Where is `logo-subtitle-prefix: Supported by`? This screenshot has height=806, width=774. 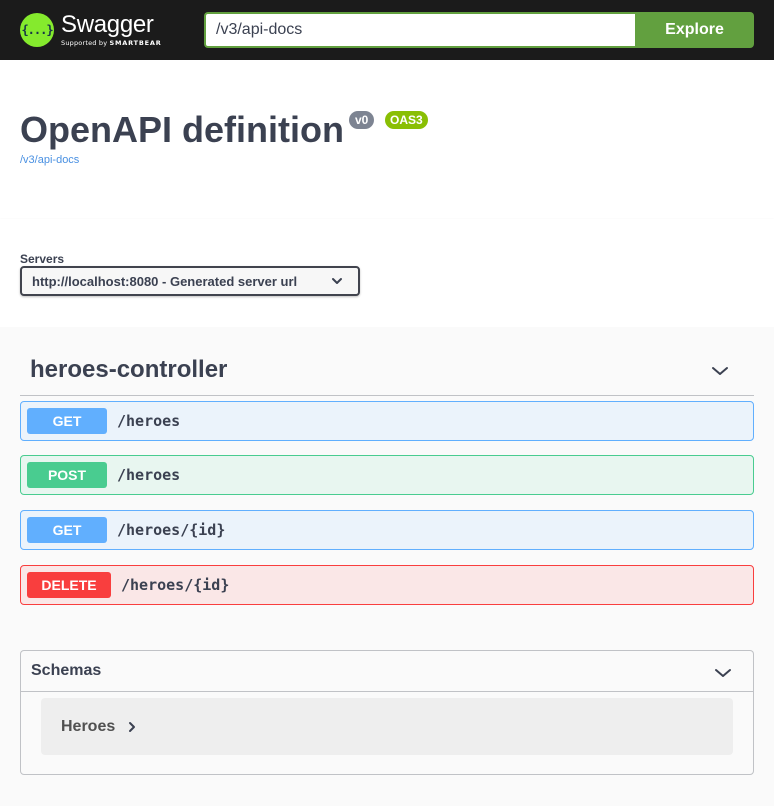
logo-subtitle-prefix: Supported by is located at coordinates (84, 42).